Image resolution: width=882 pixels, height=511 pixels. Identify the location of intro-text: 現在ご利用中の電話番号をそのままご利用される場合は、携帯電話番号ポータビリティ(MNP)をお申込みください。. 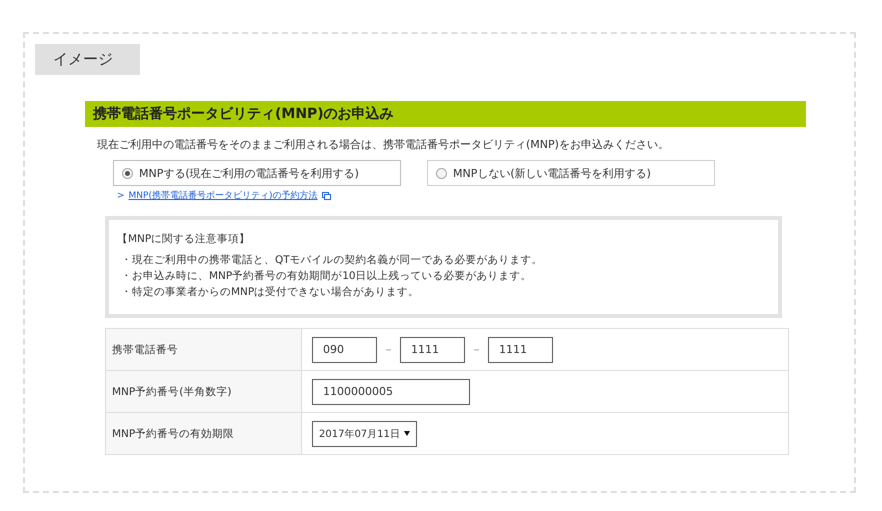
(383, 144).